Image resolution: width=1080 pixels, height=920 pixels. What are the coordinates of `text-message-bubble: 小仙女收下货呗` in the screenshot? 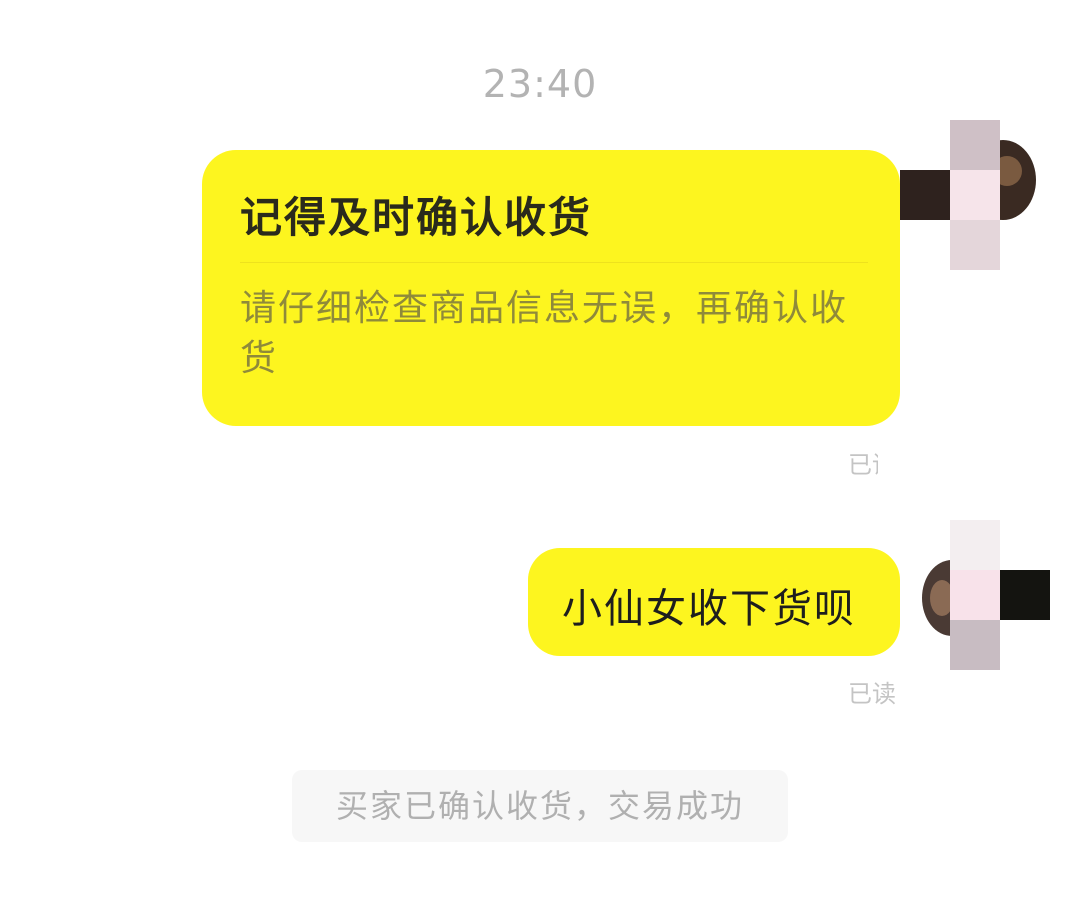 It's located at (714, 602).